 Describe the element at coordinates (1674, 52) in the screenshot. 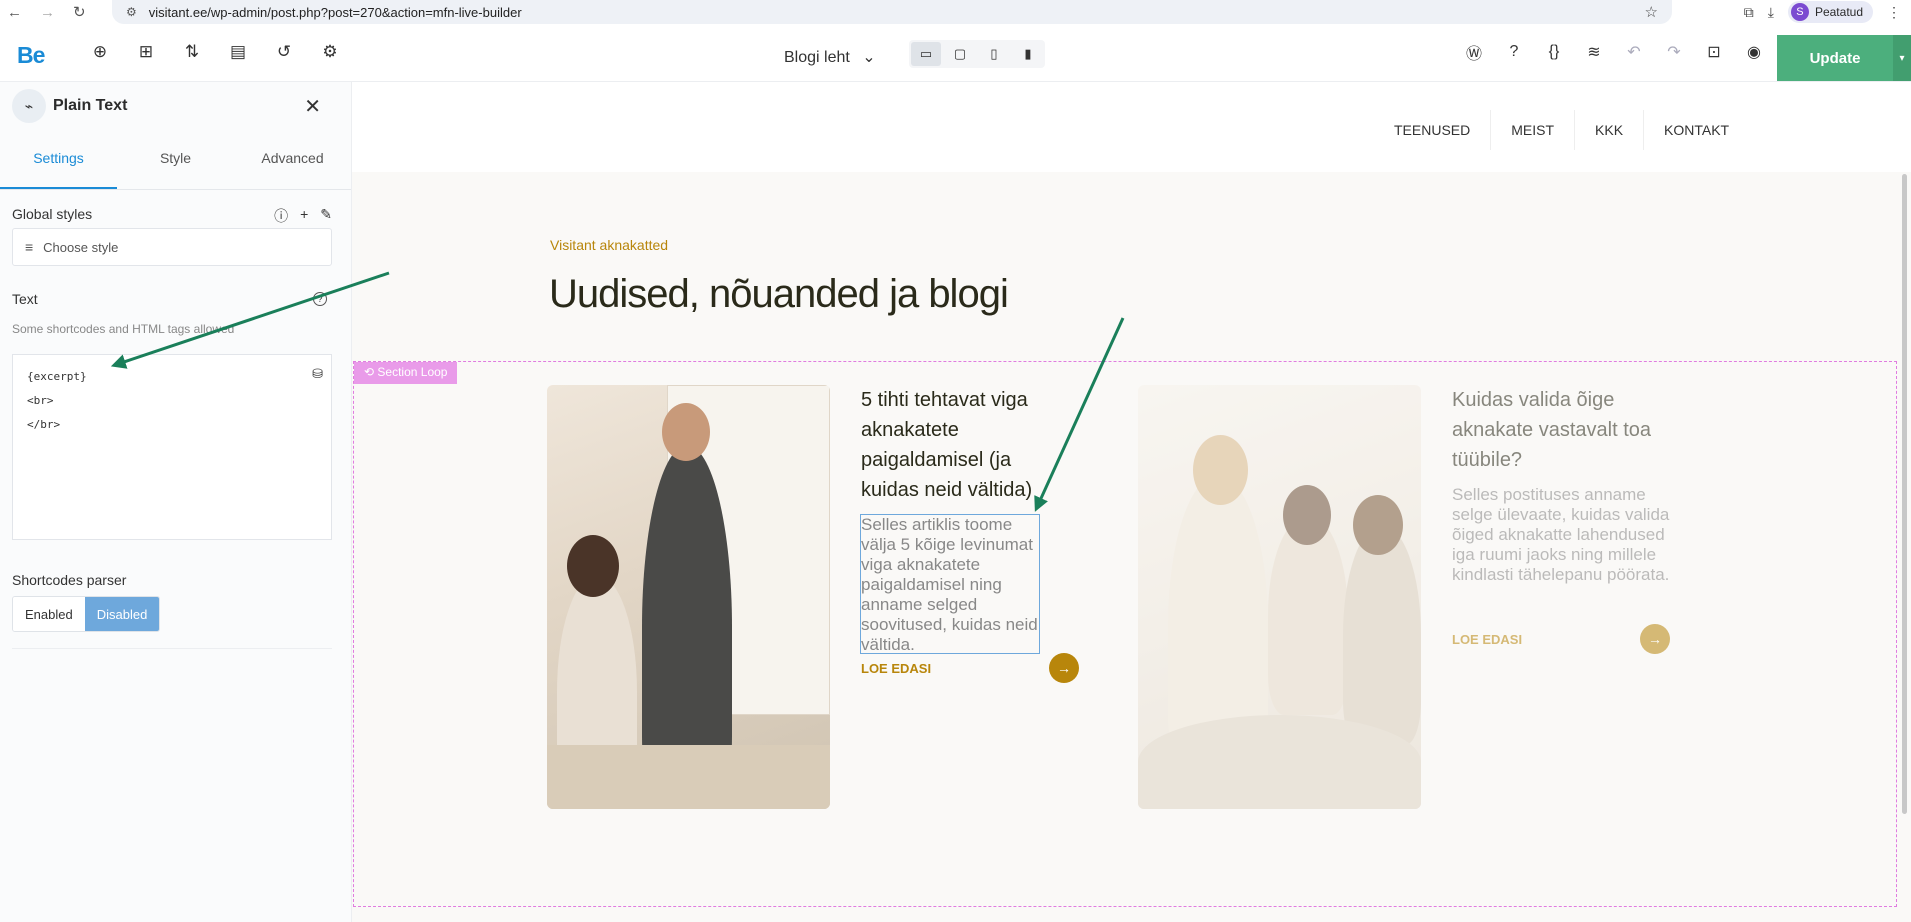

I see `redo-icon: ↷` at that location.